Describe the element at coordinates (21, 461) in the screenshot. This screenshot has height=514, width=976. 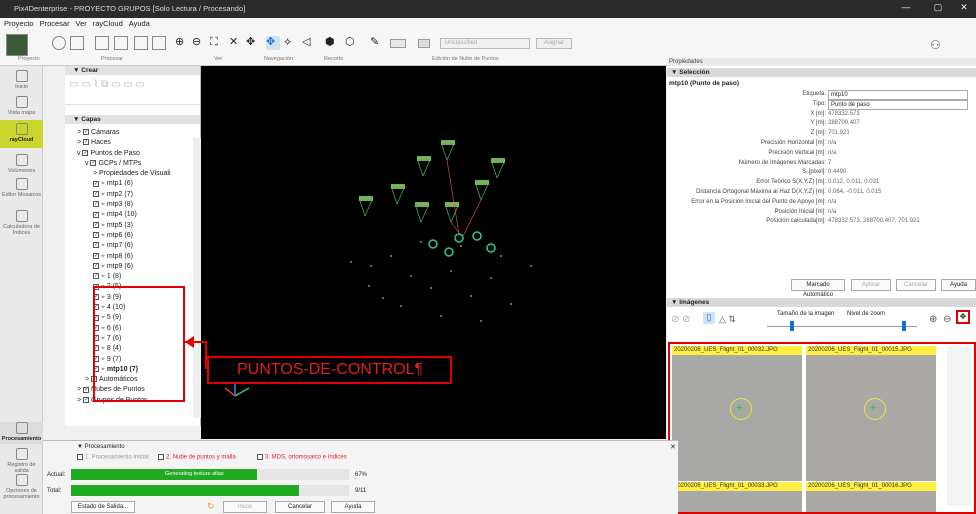
I see `sidebar-item-registro: Registro de salida` at that location.